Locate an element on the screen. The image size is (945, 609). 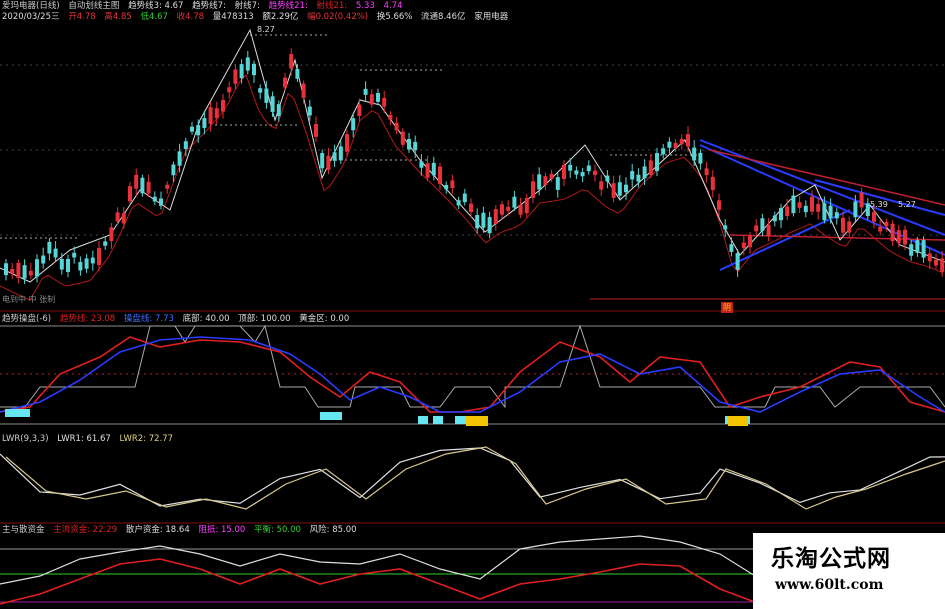
high-price-tag: 8.27 is located at coordinates (266, 29).